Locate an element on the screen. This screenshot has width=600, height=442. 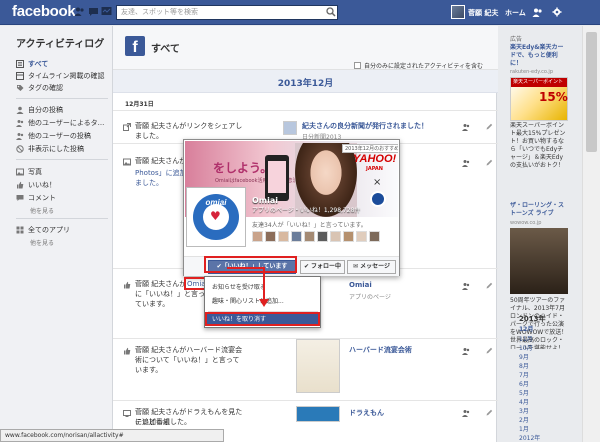
profile-link: 菅願 紀夫 is located at coordinates (483, 13).